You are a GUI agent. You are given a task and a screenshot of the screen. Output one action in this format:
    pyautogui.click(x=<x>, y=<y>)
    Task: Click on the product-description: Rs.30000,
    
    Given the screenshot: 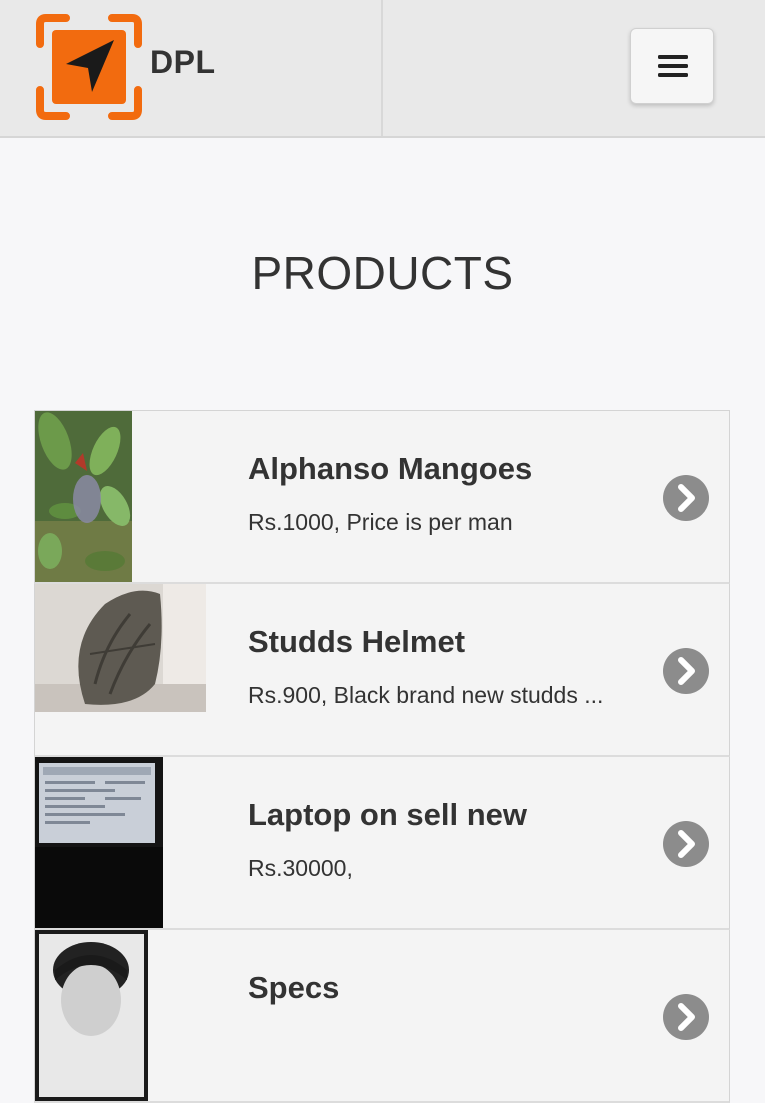 What is the action you would take?
    pyautogui.click(x=300, y=868)
    